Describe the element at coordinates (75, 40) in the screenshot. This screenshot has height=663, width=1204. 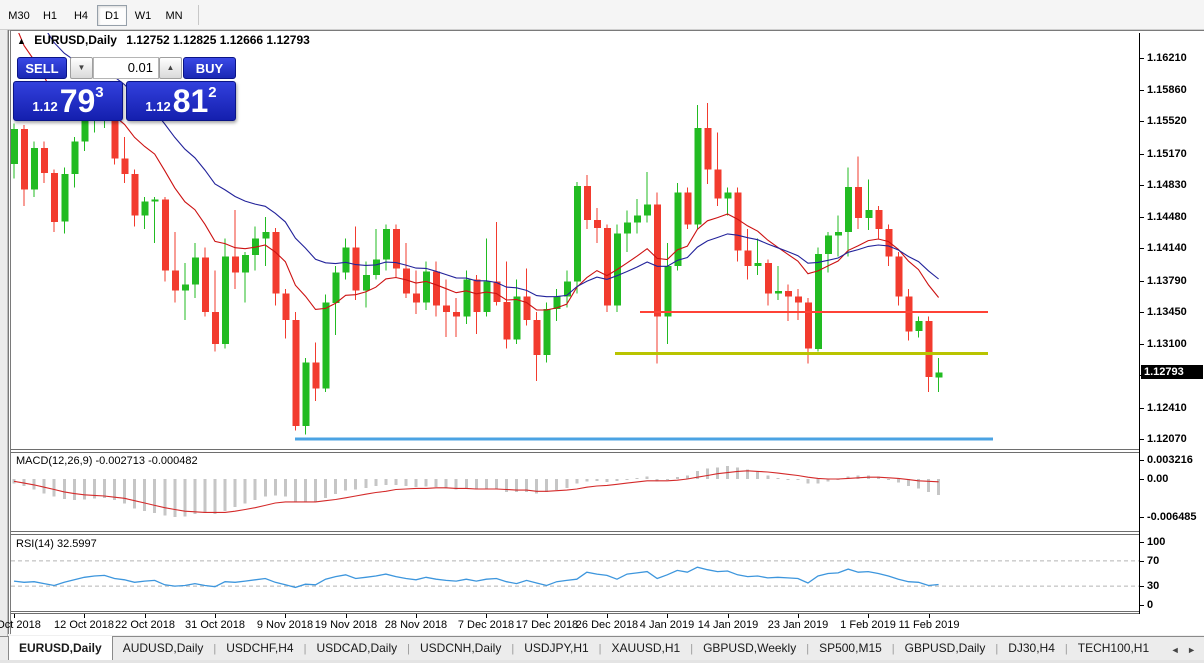
I see `chart-title-symbol: EURUSD,Daily` at that location.